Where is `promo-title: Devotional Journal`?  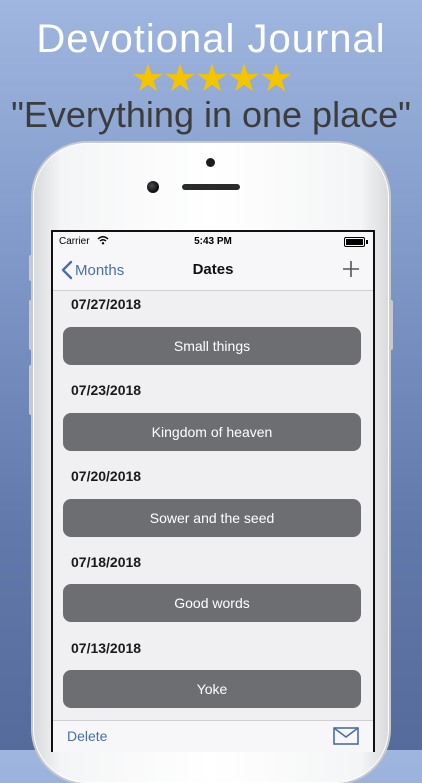
promo-title: Devotional Journal is located at coordinates (211, 39).